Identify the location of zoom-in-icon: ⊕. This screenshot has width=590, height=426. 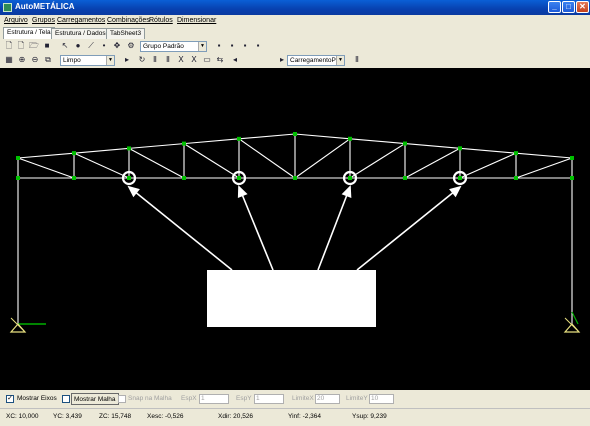
(22, 60).